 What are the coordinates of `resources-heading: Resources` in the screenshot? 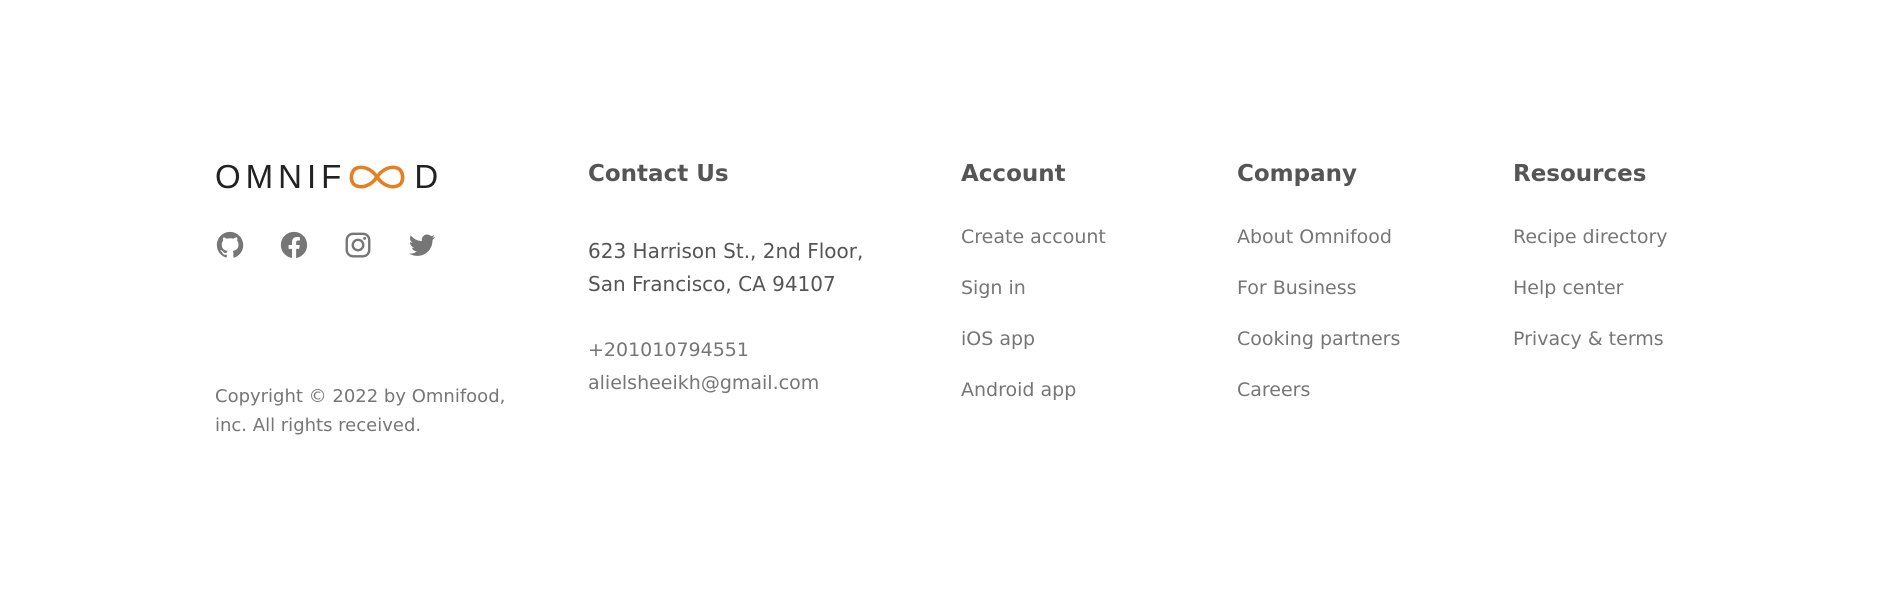 It's located at (1580, 174).